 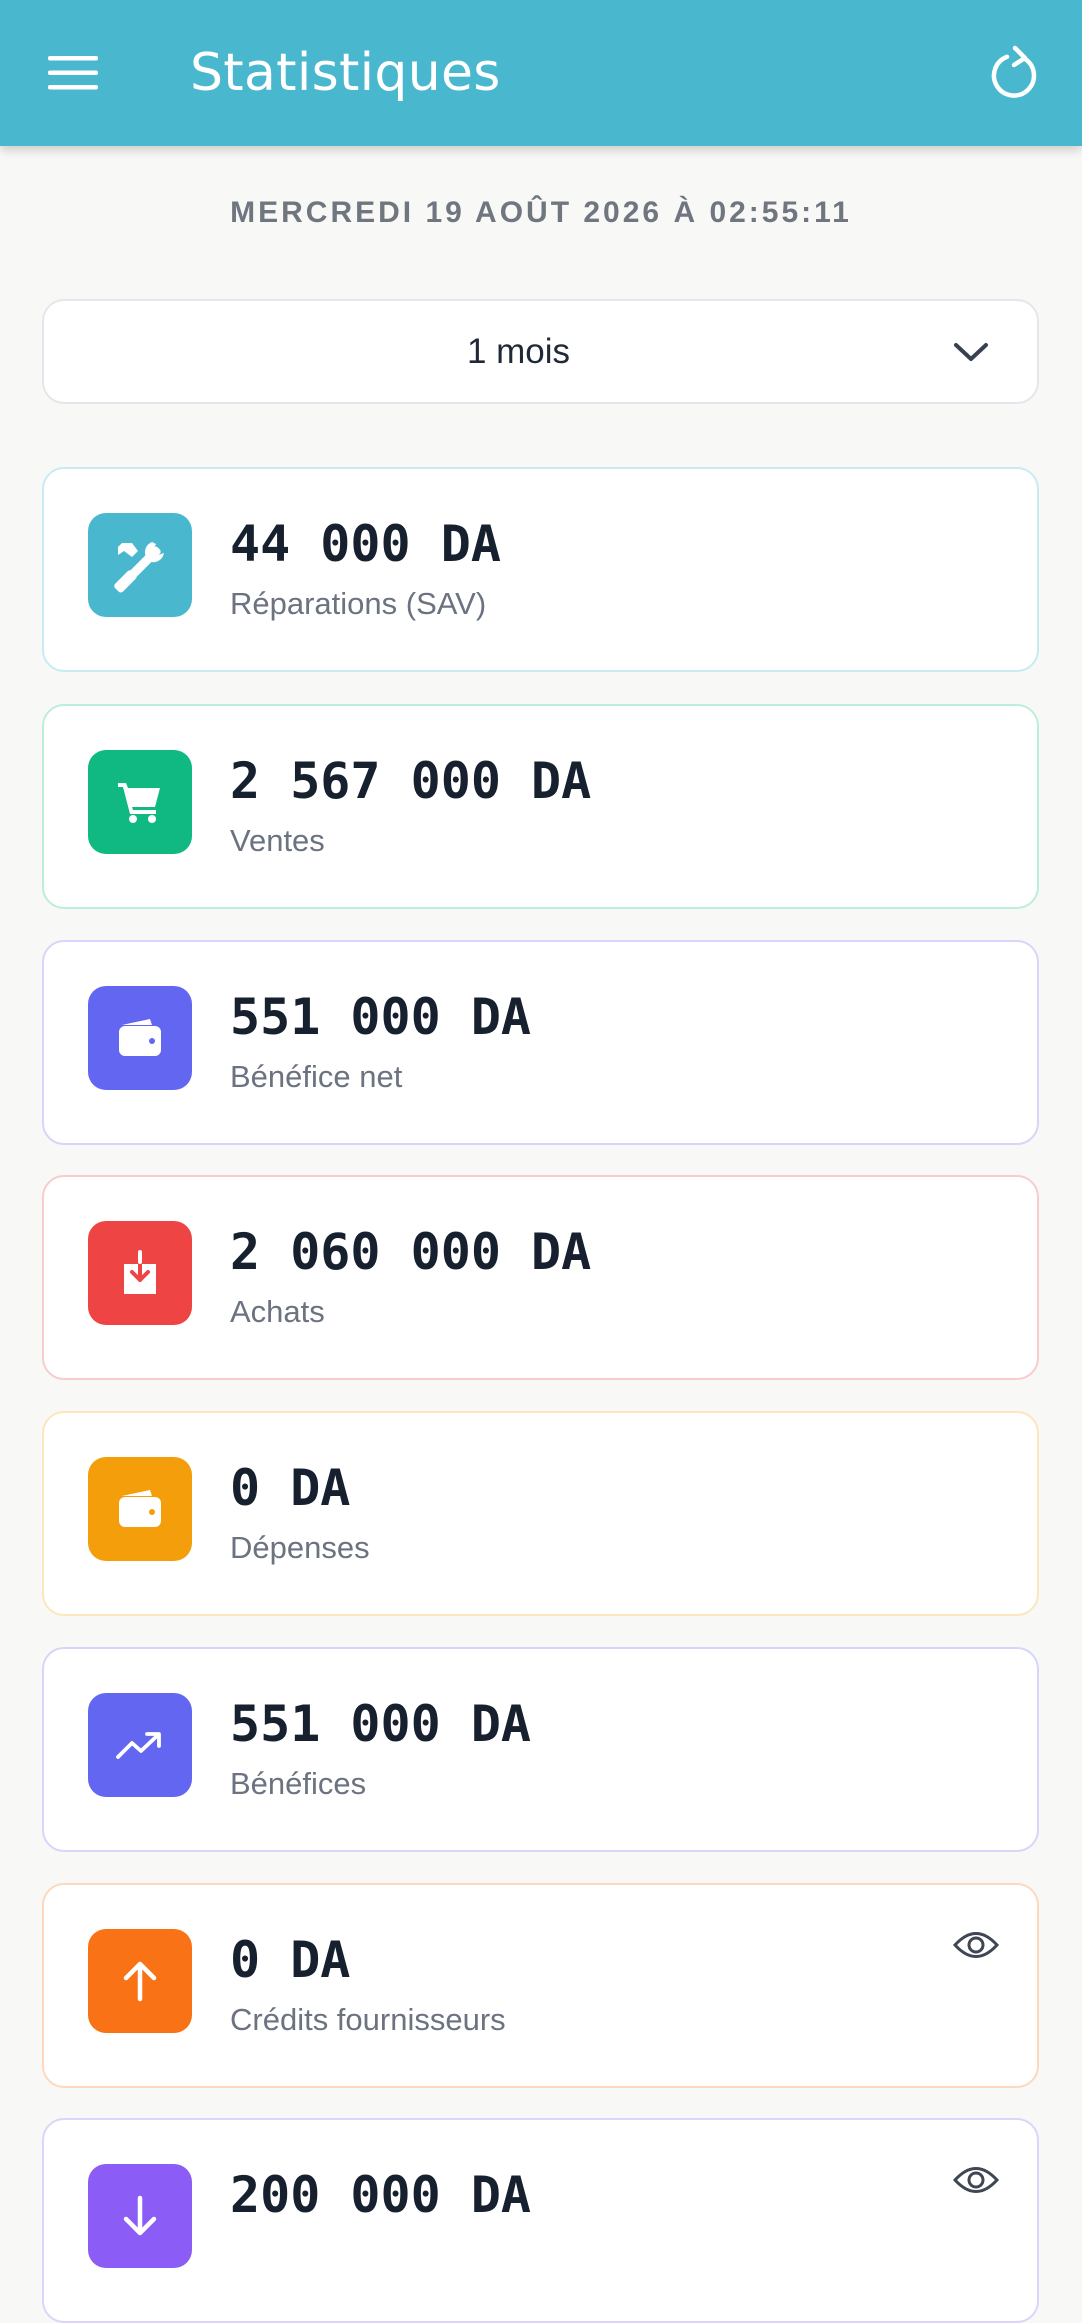 What do you see at coordinates (140, 1745) in the screenshot?
I see `trending-up-icon` at bounding box center [140, 1745].